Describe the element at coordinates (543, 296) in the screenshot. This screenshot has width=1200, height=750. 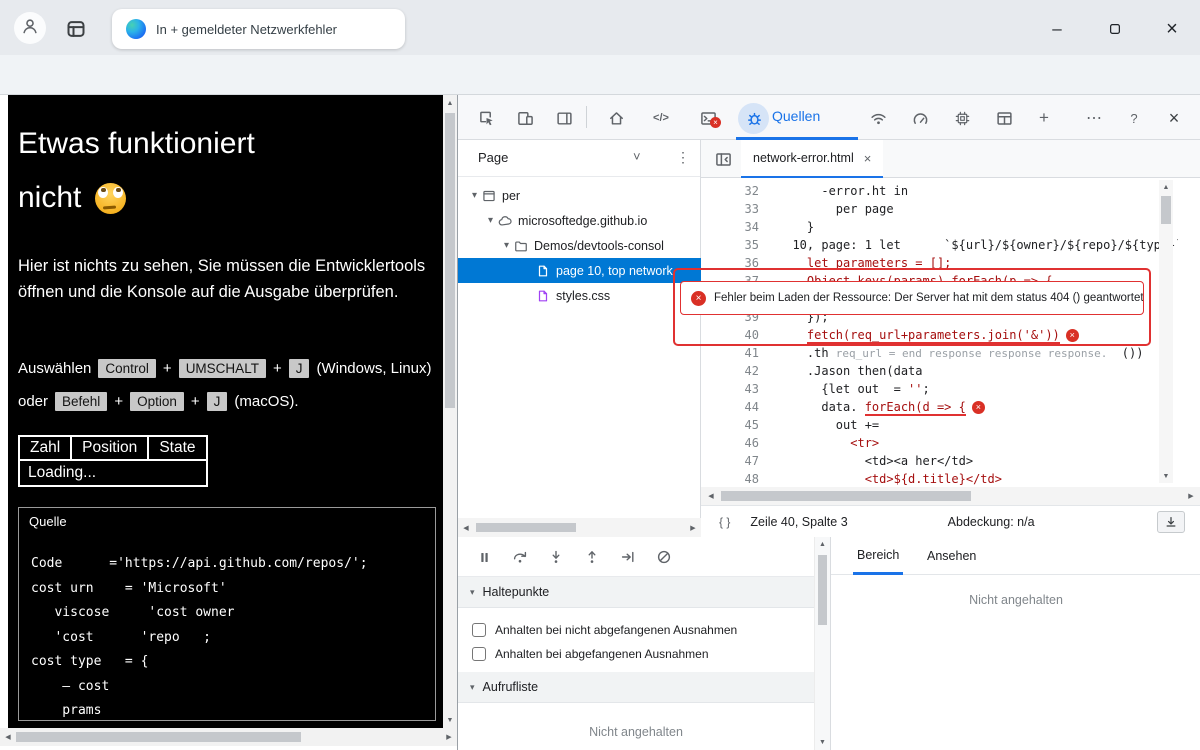
I see `css-file-icon` at that location.